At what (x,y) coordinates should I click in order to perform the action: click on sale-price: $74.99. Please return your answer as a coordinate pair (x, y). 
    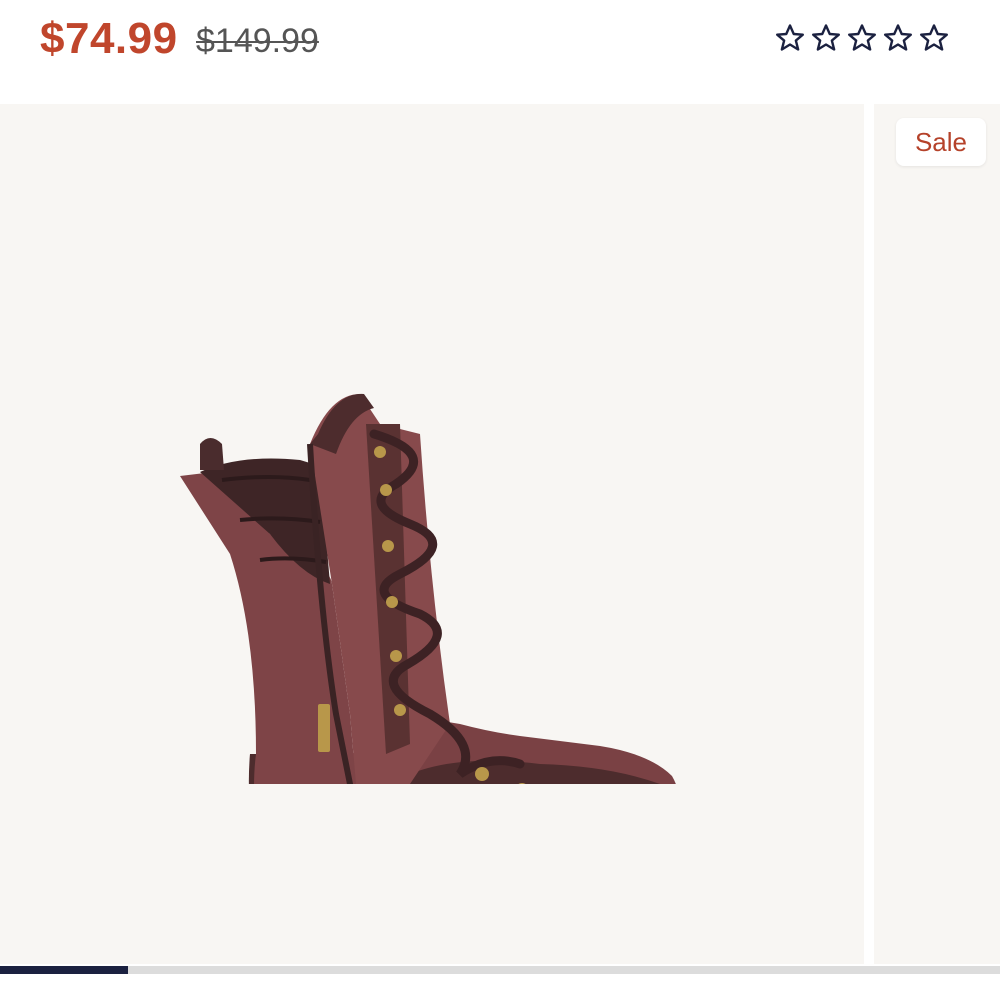
    Looking at the image, I should click on (109, 38).